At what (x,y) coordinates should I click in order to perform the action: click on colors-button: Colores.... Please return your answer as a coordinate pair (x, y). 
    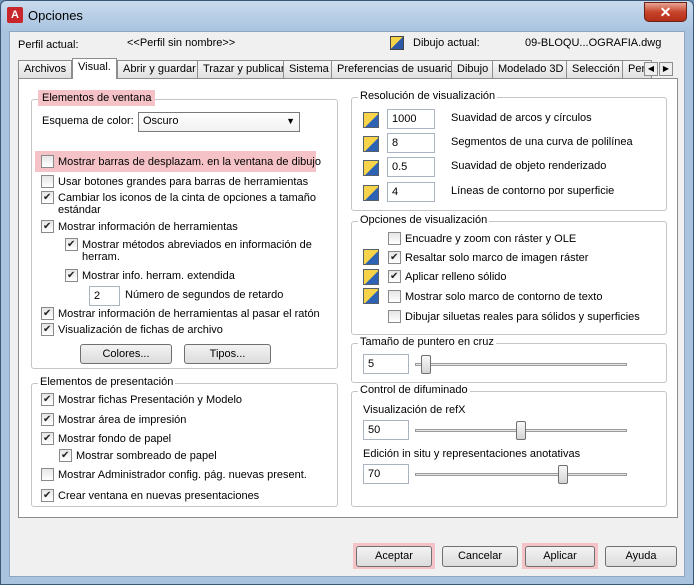
    Looking at the image, I should click on (126, 354).